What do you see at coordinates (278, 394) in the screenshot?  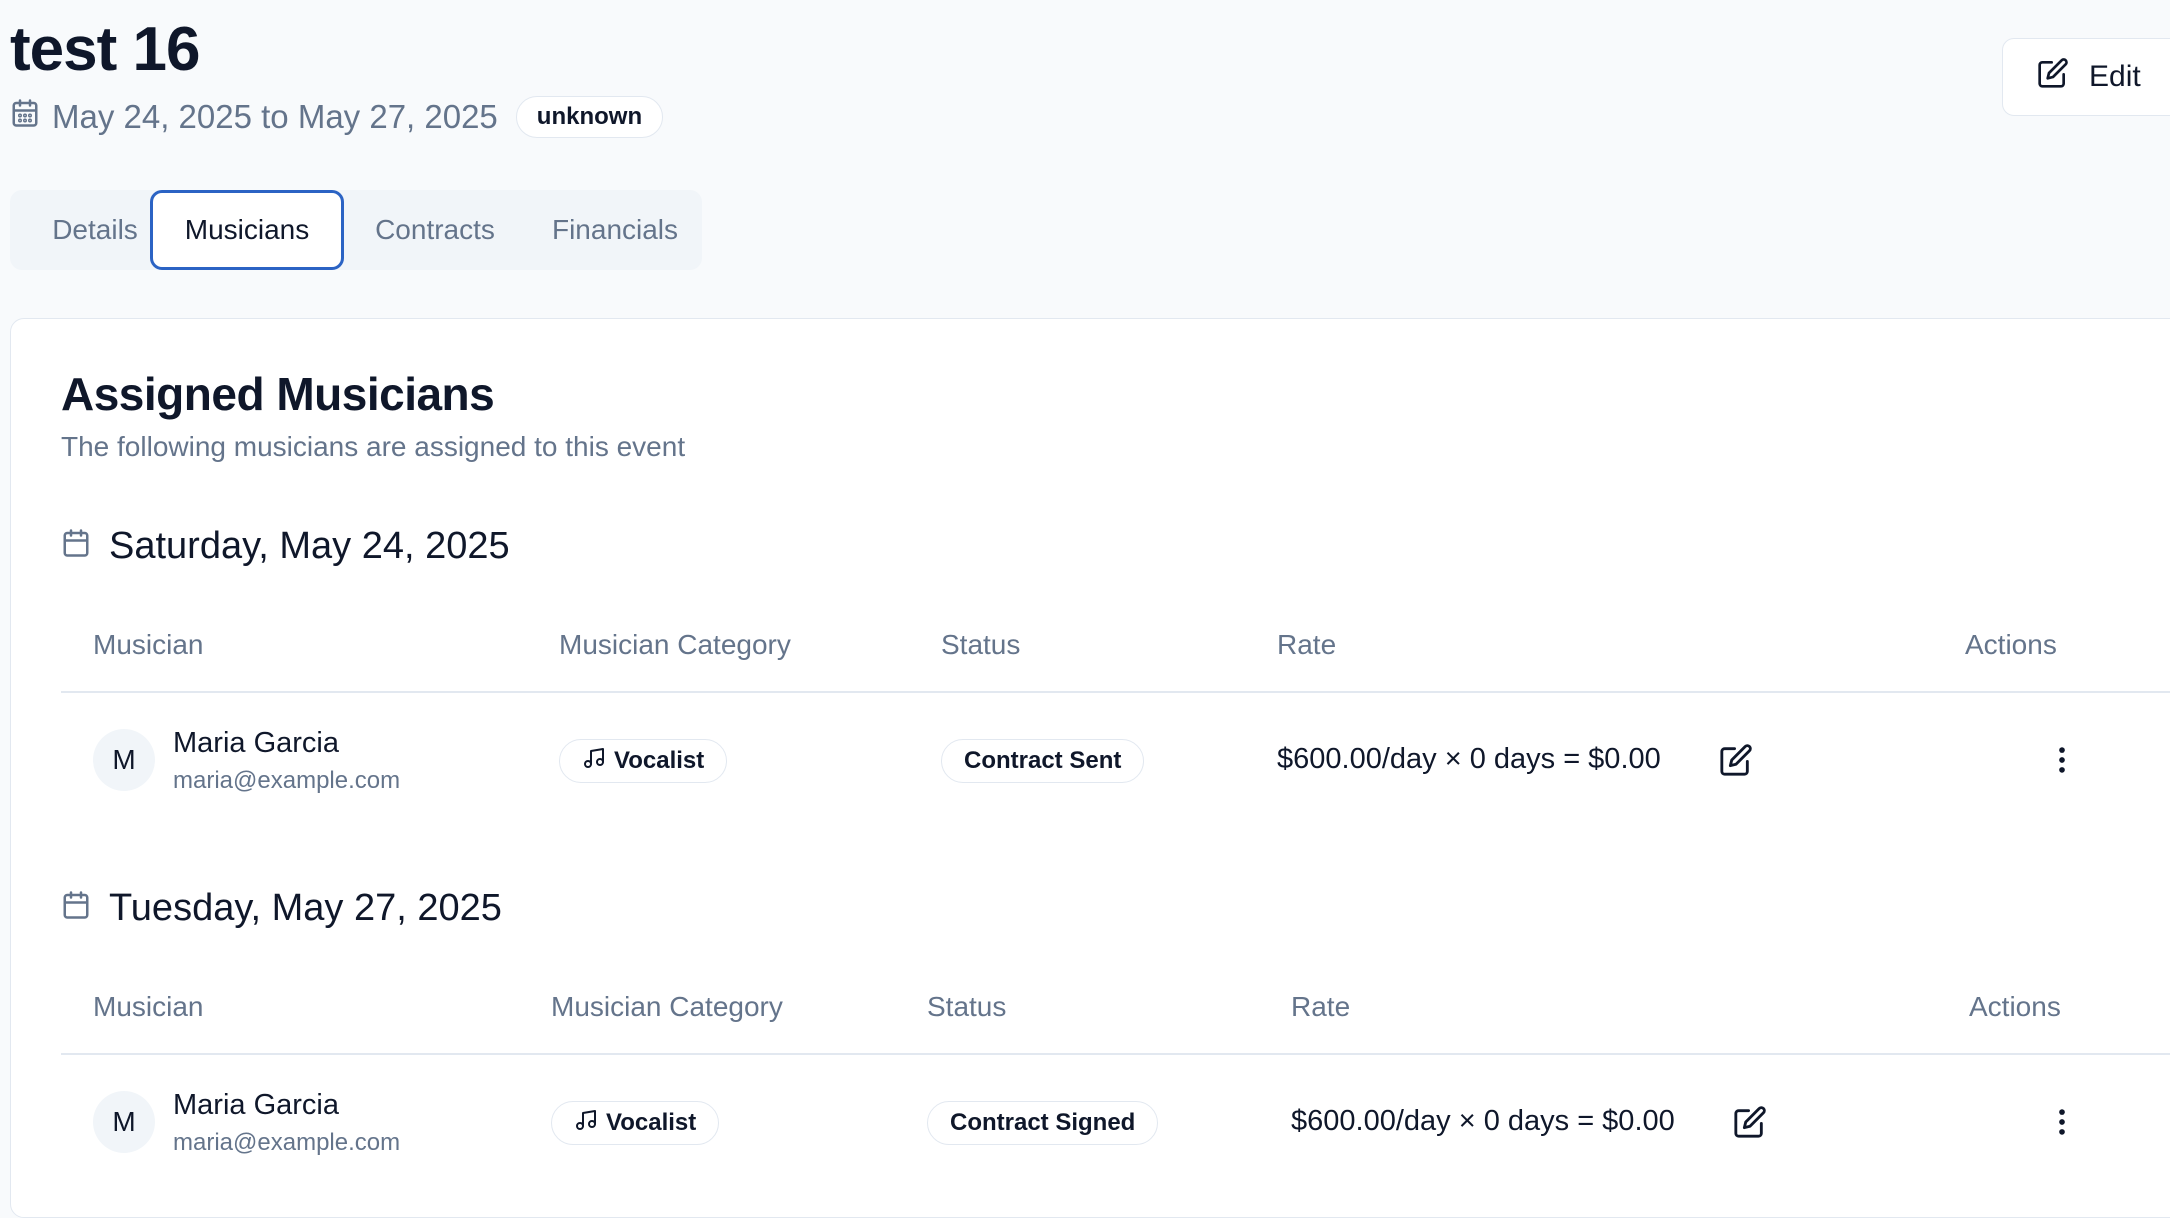 I see `card-title: Assigned Musicians` at bounding box center [278, 394].